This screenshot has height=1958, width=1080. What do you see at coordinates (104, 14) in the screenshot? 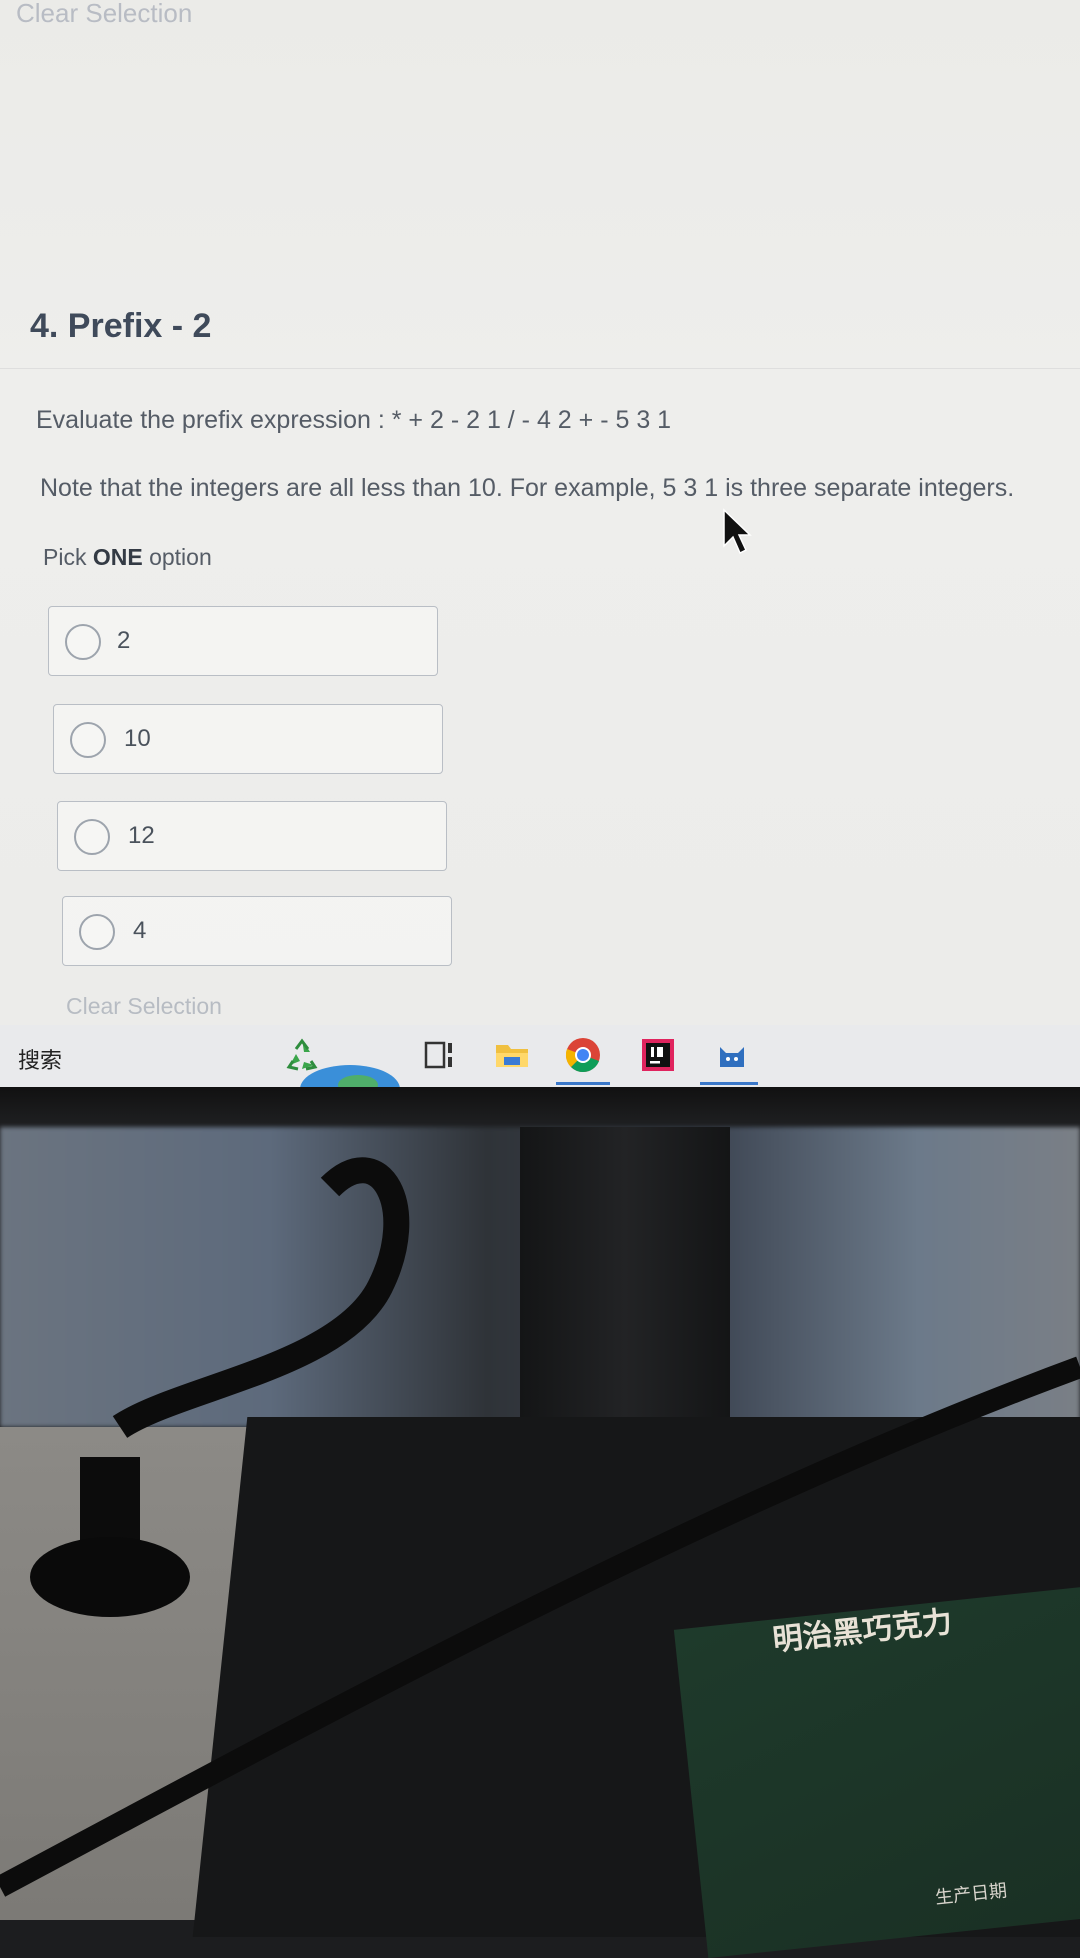
I see `clear-selection-link-top: Clear Selection` at bounding box center [104, 14].